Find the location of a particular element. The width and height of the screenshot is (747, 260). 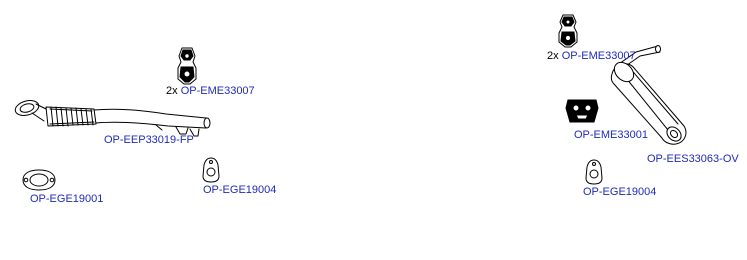

part-number-link: OP-EES33063-OV is located at coordinates (693, 159).